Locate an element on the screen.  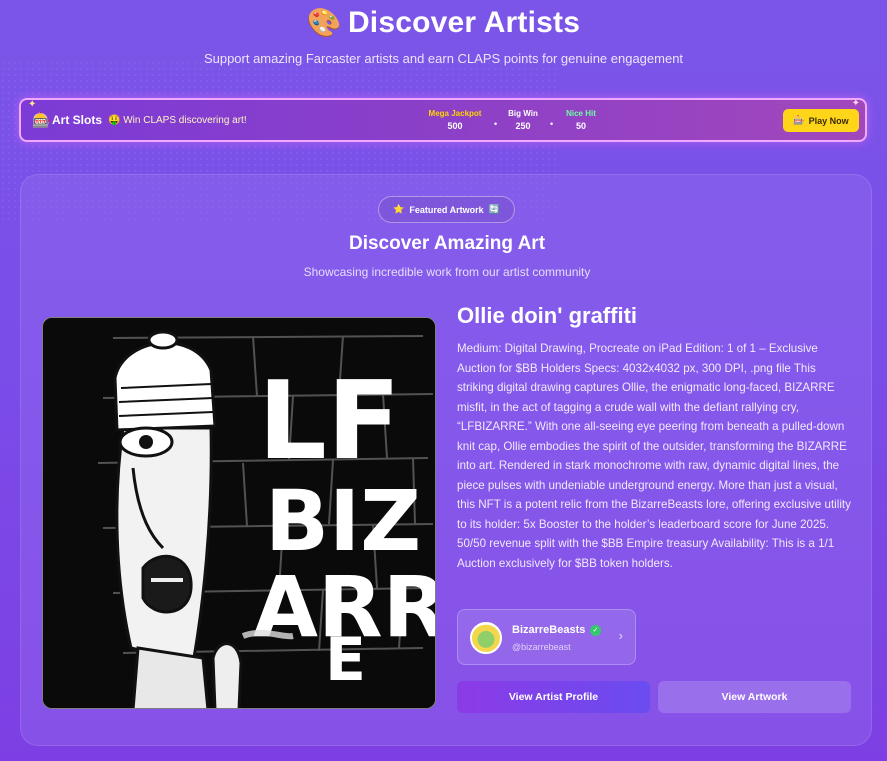
prize-value: 500 is located at coordinates (455, 126).